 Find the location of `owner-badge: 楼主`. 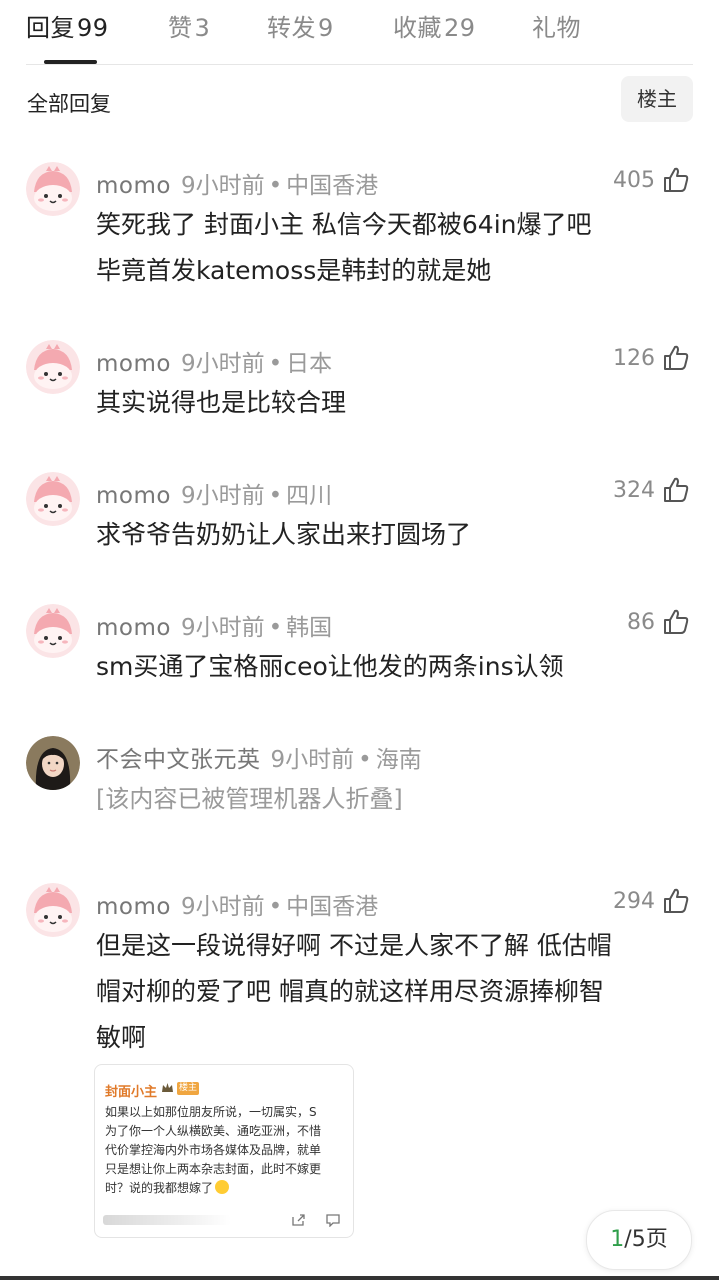

owner-badge: 楼主 is located at coordinates (188, 1088).